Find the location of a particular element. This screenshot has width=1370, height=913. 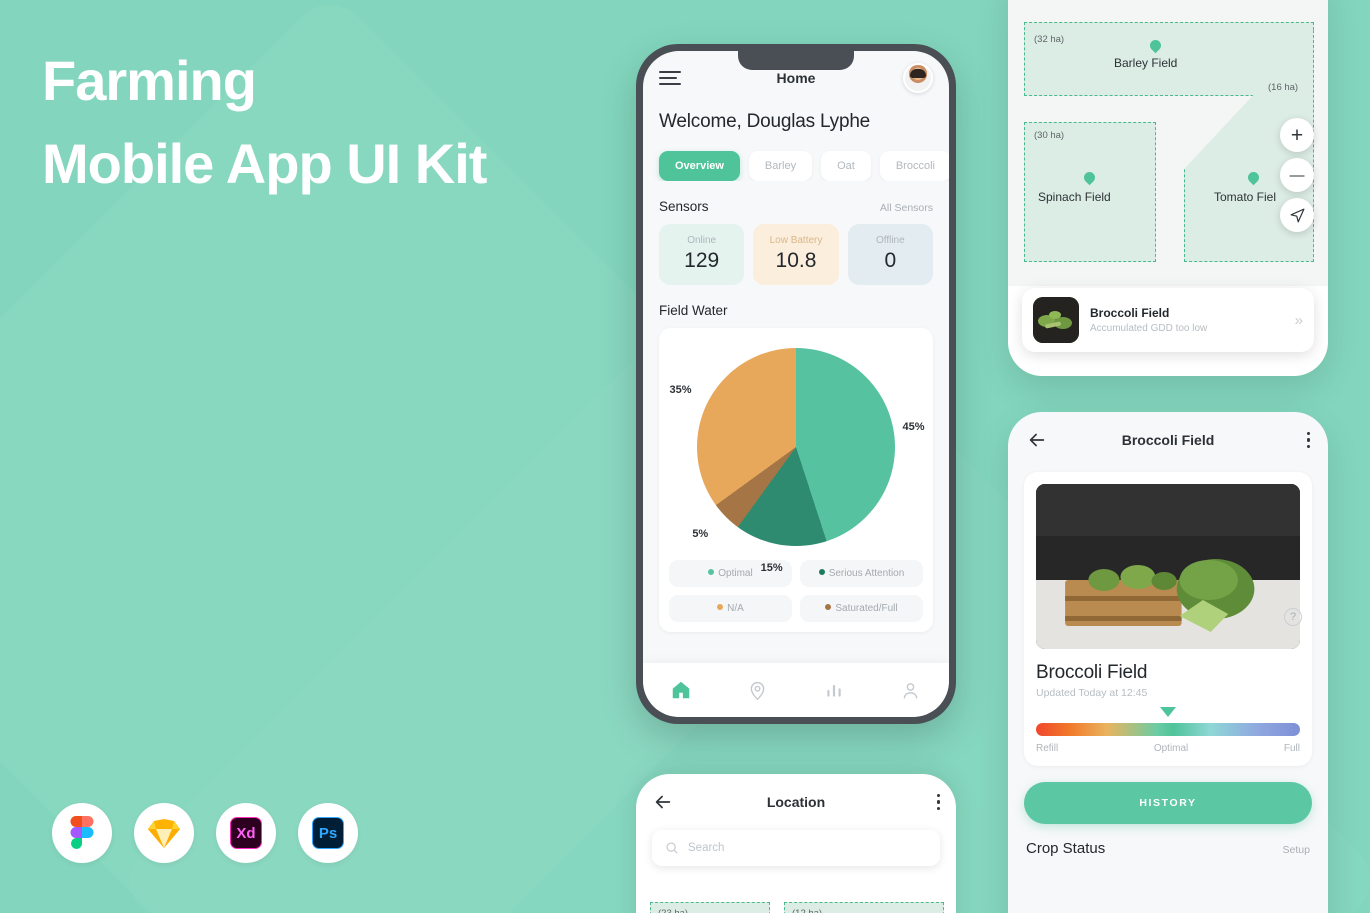

nav-profile is located at coordinates (911, 690).